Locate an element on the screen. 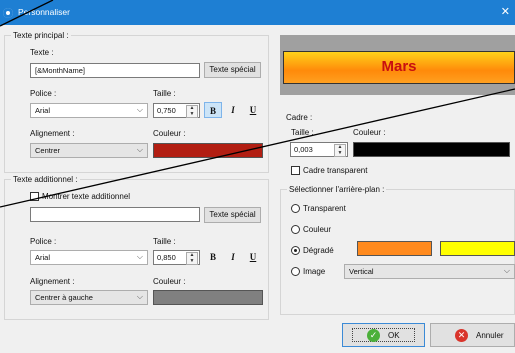 This screenshot has height=353, width=515. annotation-line-top is located at coordinates (27, 13).